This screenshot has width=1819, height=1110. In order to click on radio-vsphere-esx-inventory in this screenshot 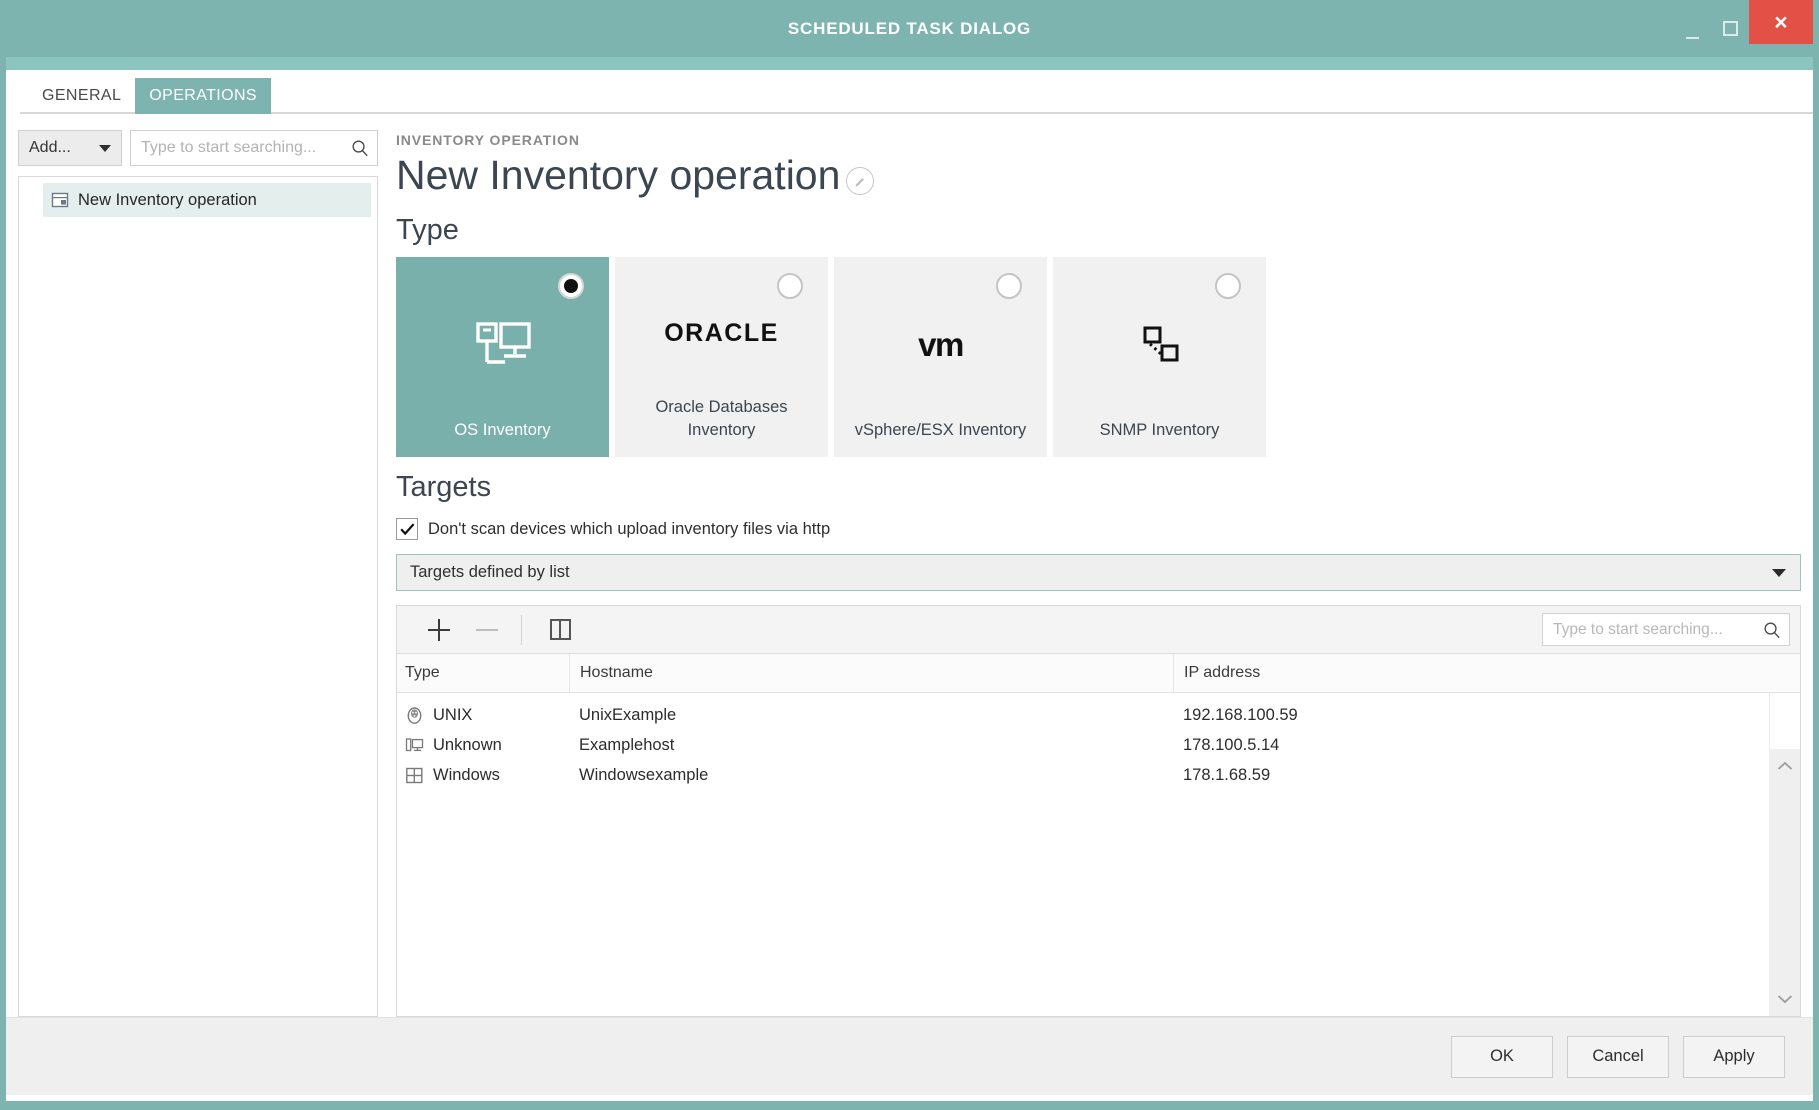, I will do `click(1009, 286)`.